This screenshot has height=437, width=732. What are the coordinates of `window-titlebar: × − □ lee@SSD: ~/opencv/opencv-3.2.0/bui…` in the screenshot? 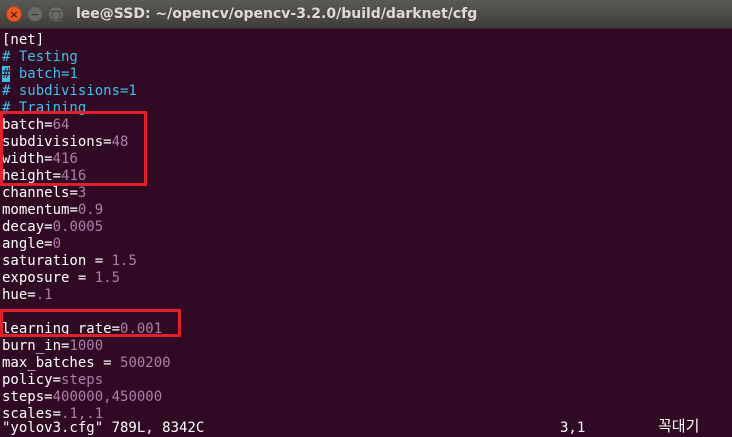 It's located at (366, 14).